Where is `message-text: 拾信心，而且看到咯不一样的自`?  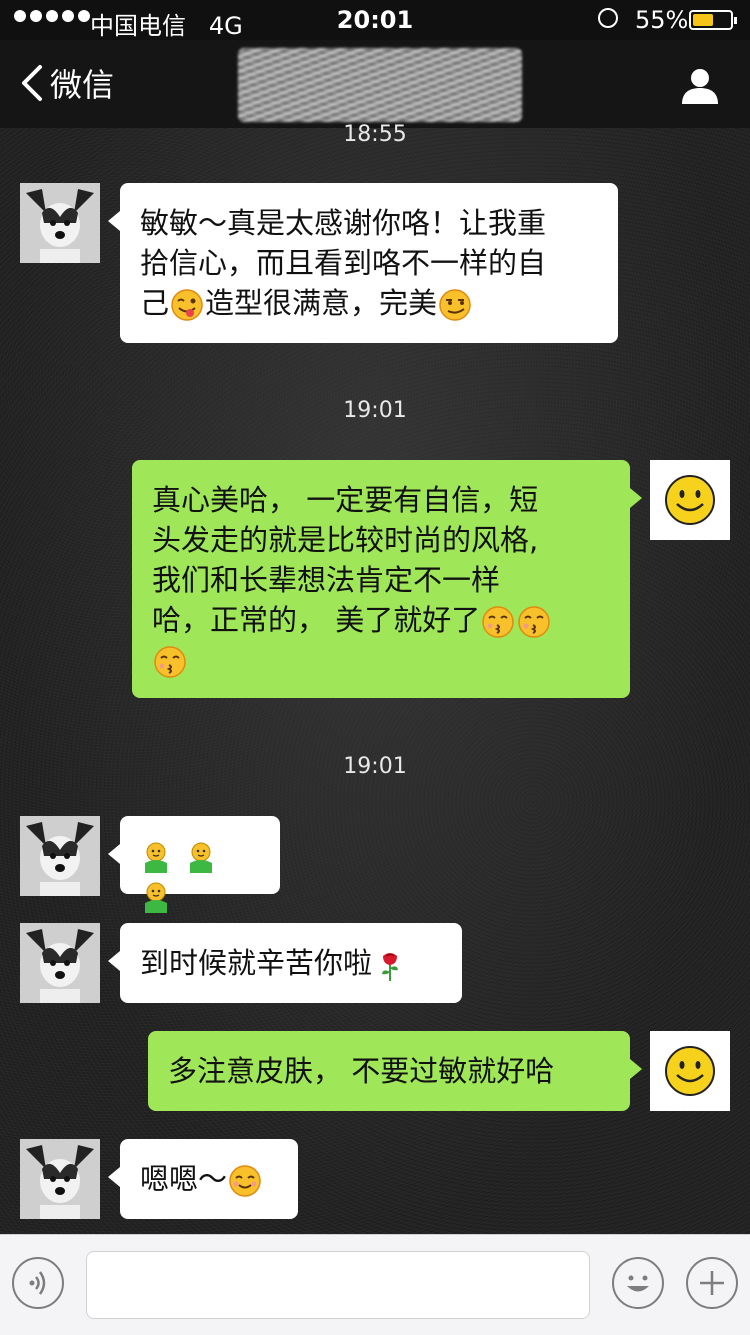 message-text: 拾信心，而且看到咯不一样的自 is located at coordinates (343, 263).